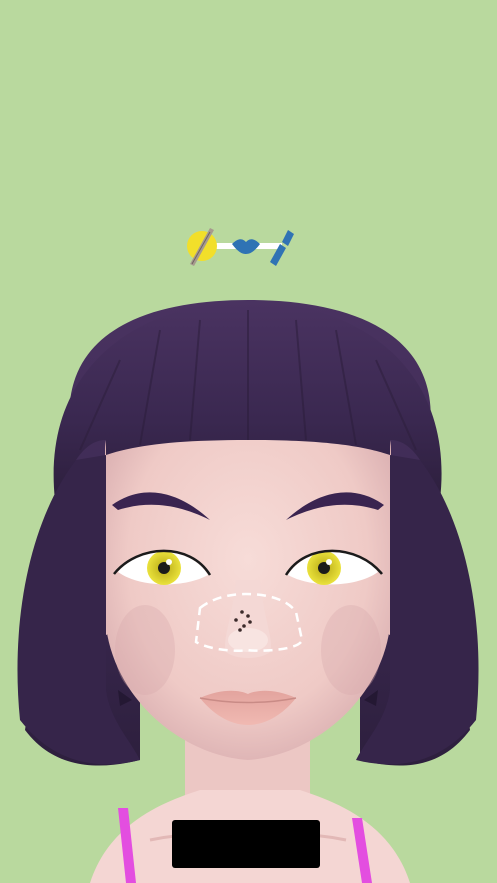  What do you see at coordinates (246, 844) in the screenshot?
I see `bottom-panel` at bounding box center [246, 844].